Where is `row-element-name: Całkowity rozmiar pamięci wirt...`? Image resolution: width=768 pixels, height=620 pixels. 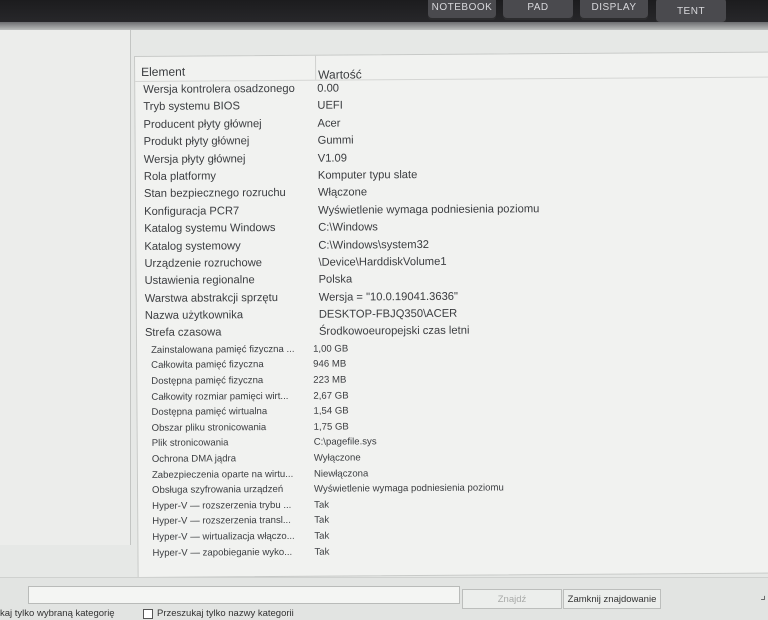
row-element-name: Całkowity rozmiar pamięci wirt... is located at coordinates (220, 396).